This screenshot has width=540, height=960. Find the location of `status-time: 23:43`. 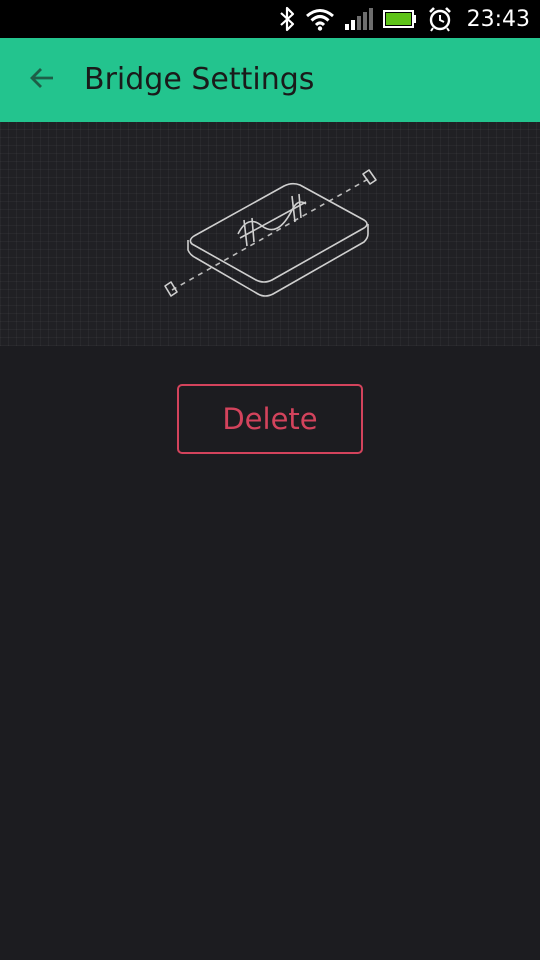

status-time: 23:43 is located at coordinates (498, 19).